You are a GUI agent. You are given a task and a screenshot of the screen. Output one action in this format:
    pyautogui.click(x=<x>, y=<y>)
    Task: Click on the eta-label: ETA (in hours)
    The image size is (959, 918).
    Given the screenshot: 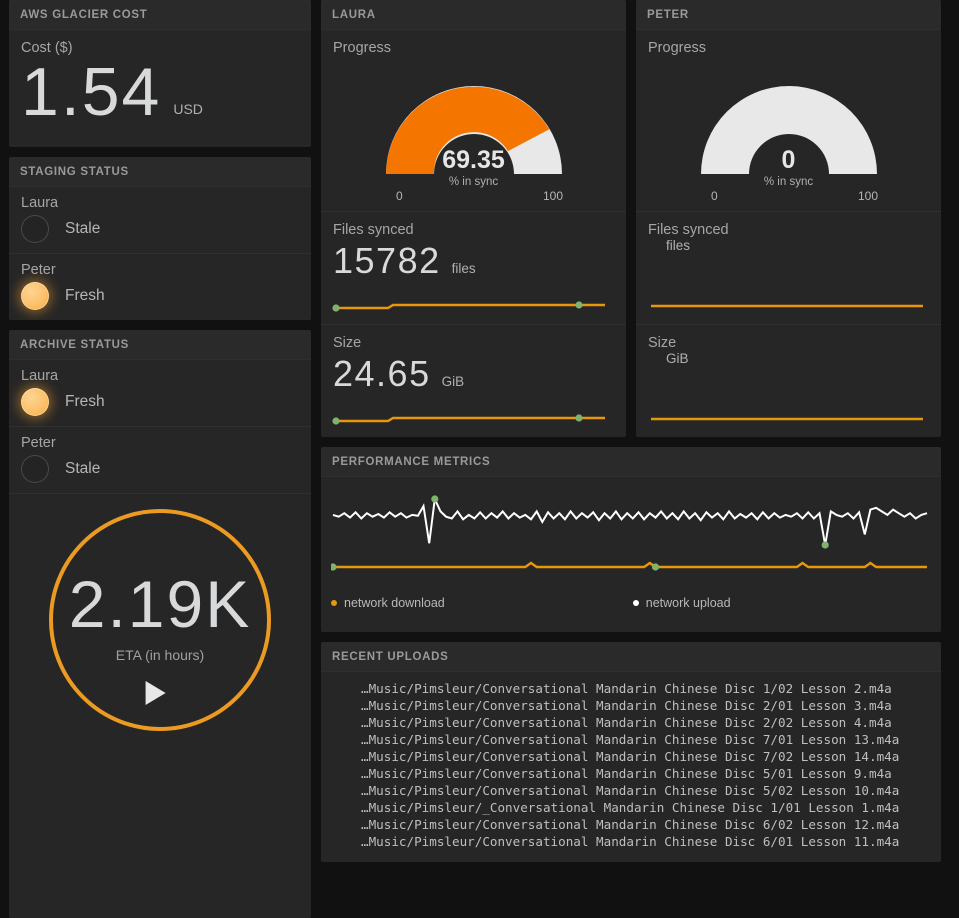 What is the action you would take?
    pyautogui.click(x=160, y=655)
    